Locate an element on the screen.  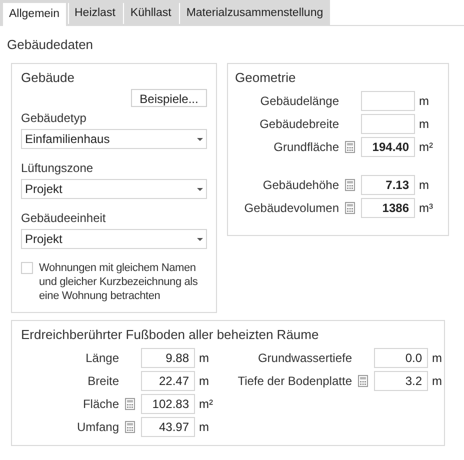
number-field: 102.83 is located at coordinates (168, 404).